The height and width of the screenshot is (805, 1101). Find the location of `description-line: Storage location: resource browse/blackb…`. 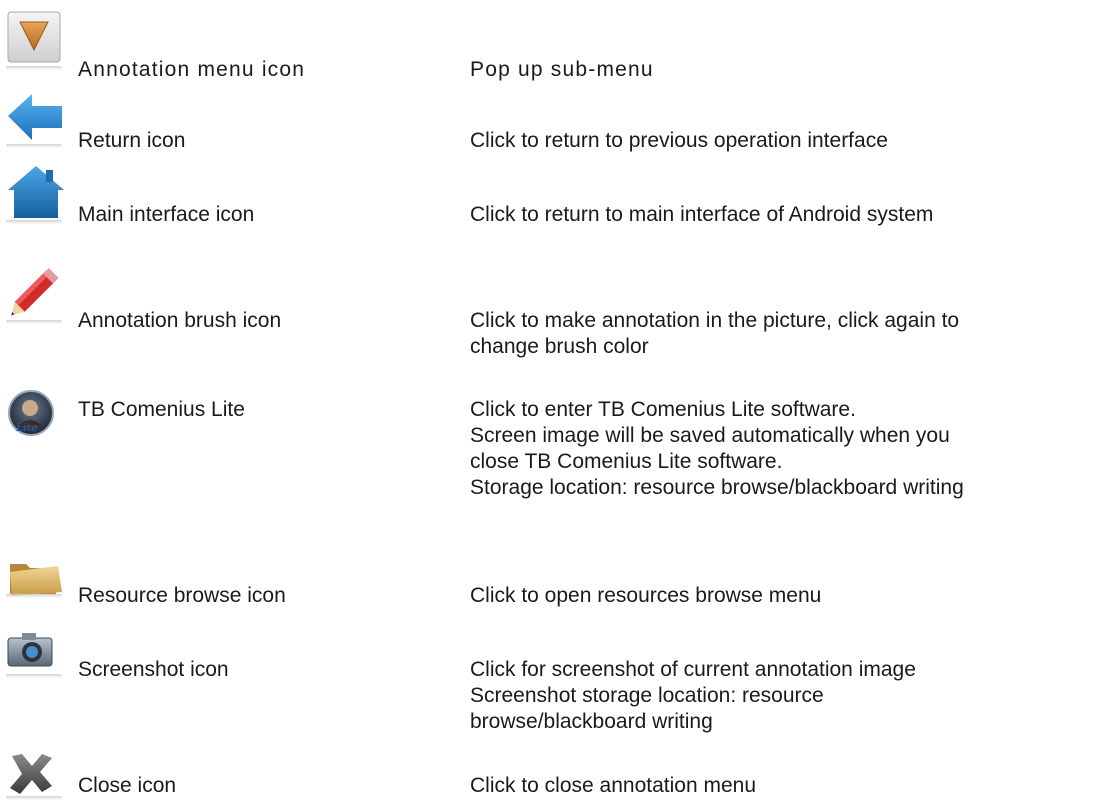

description-line: Storage location: resource browse/blackb… is located at coordinates (717, 487).